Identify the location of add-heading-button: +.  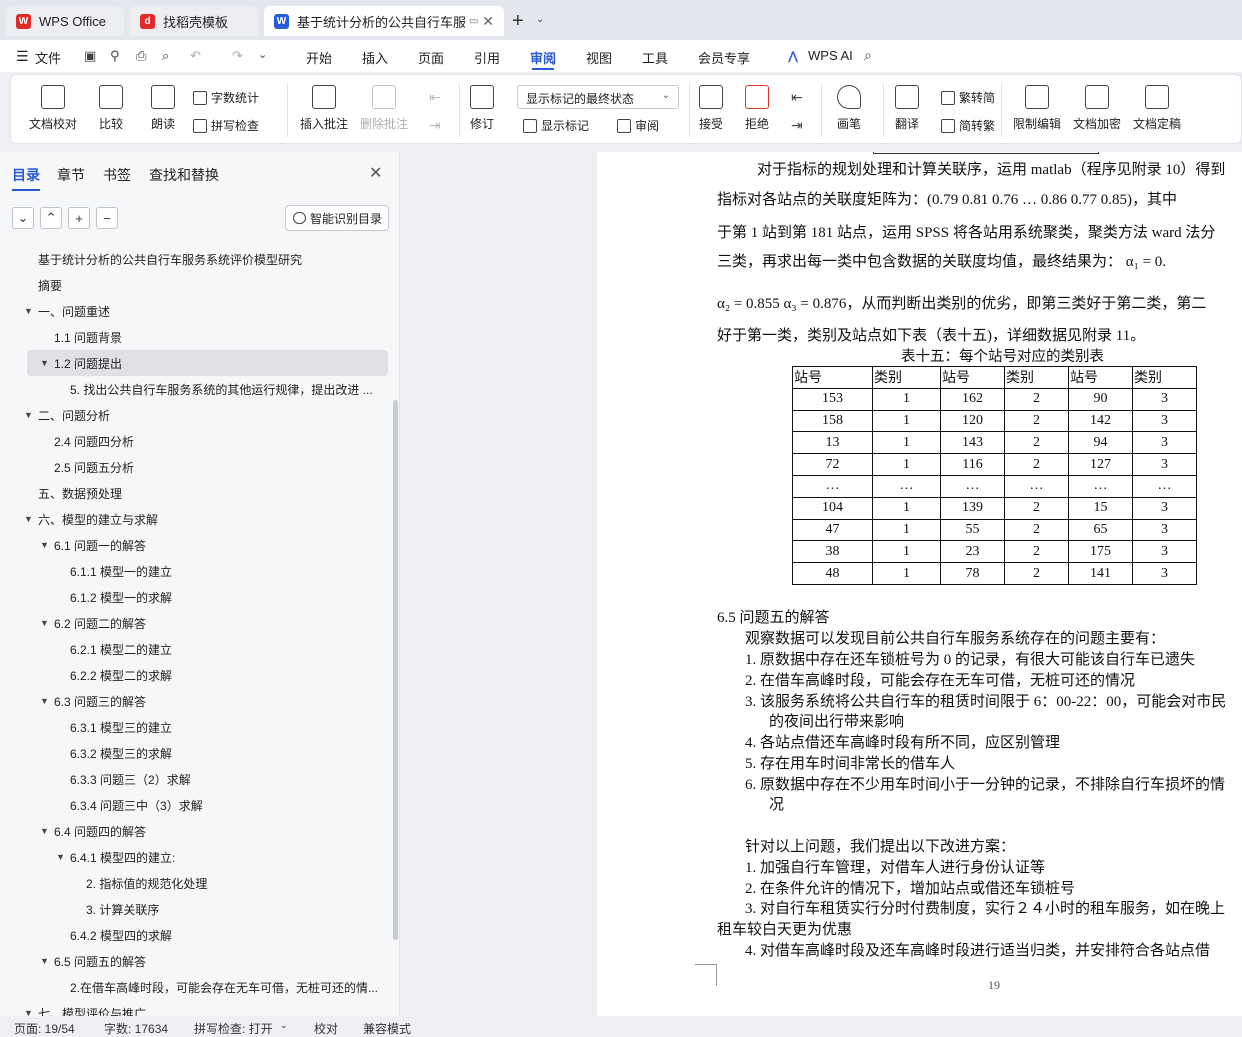
(79, 218).